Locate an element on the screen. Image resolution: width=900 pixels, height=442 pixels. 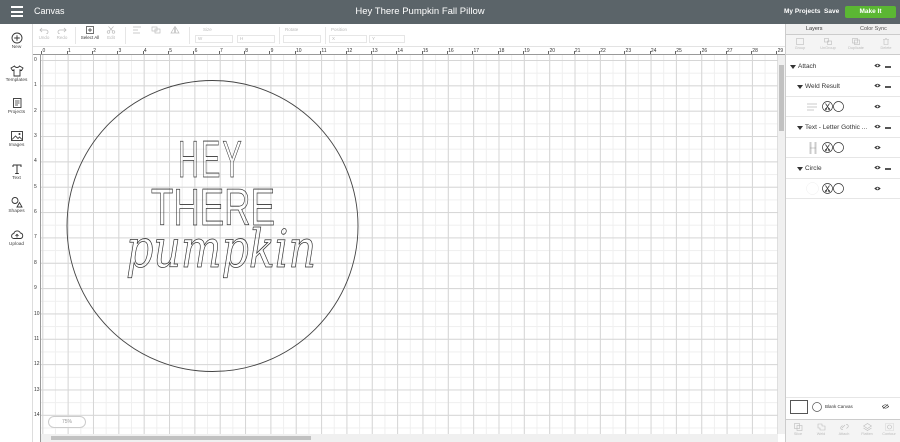
height-field: H is located at coordinates (256, 39).